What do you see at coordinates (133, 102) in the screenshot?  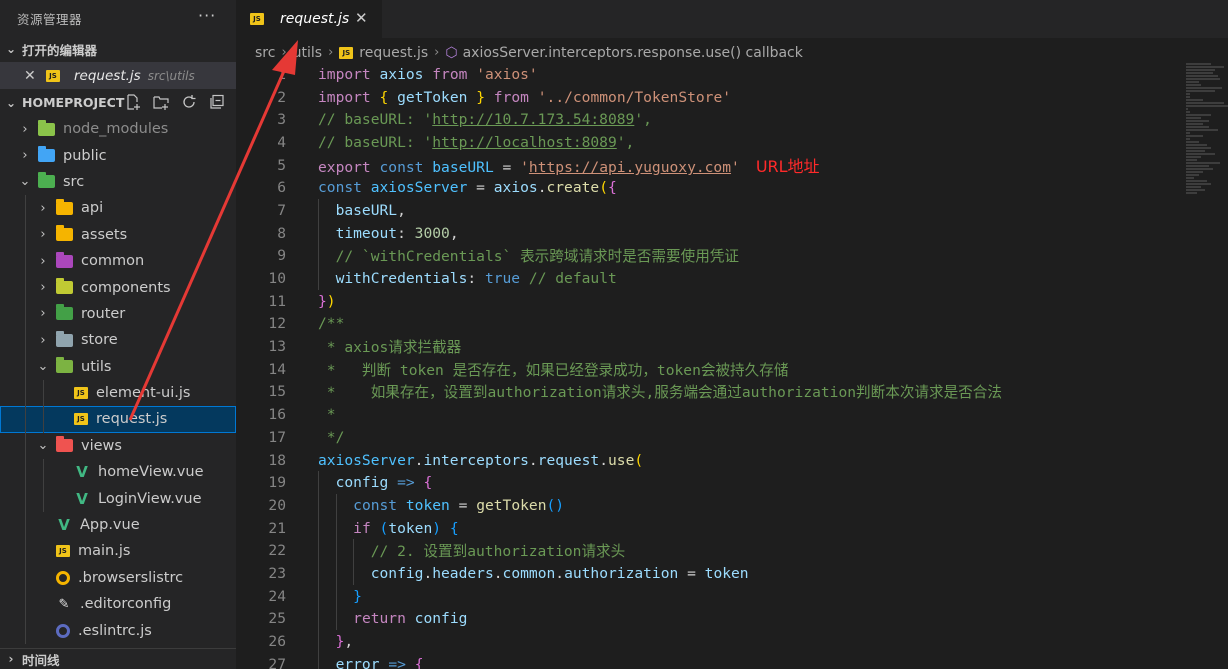 I see `new-file-icon` at bounding box center [133, 102].